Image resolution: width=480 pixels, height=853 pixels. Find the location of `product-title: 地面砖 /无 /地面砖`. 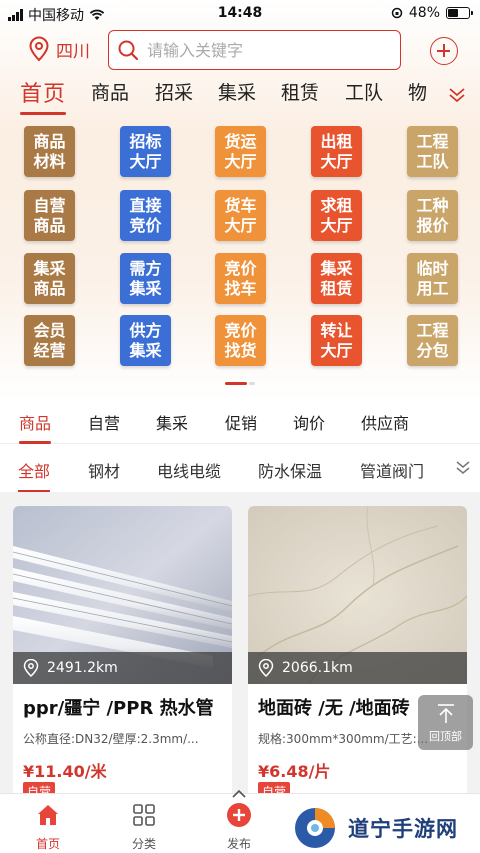

product-title: 地面砖 /无 /地面砖 is located at coordinates (334, 708).